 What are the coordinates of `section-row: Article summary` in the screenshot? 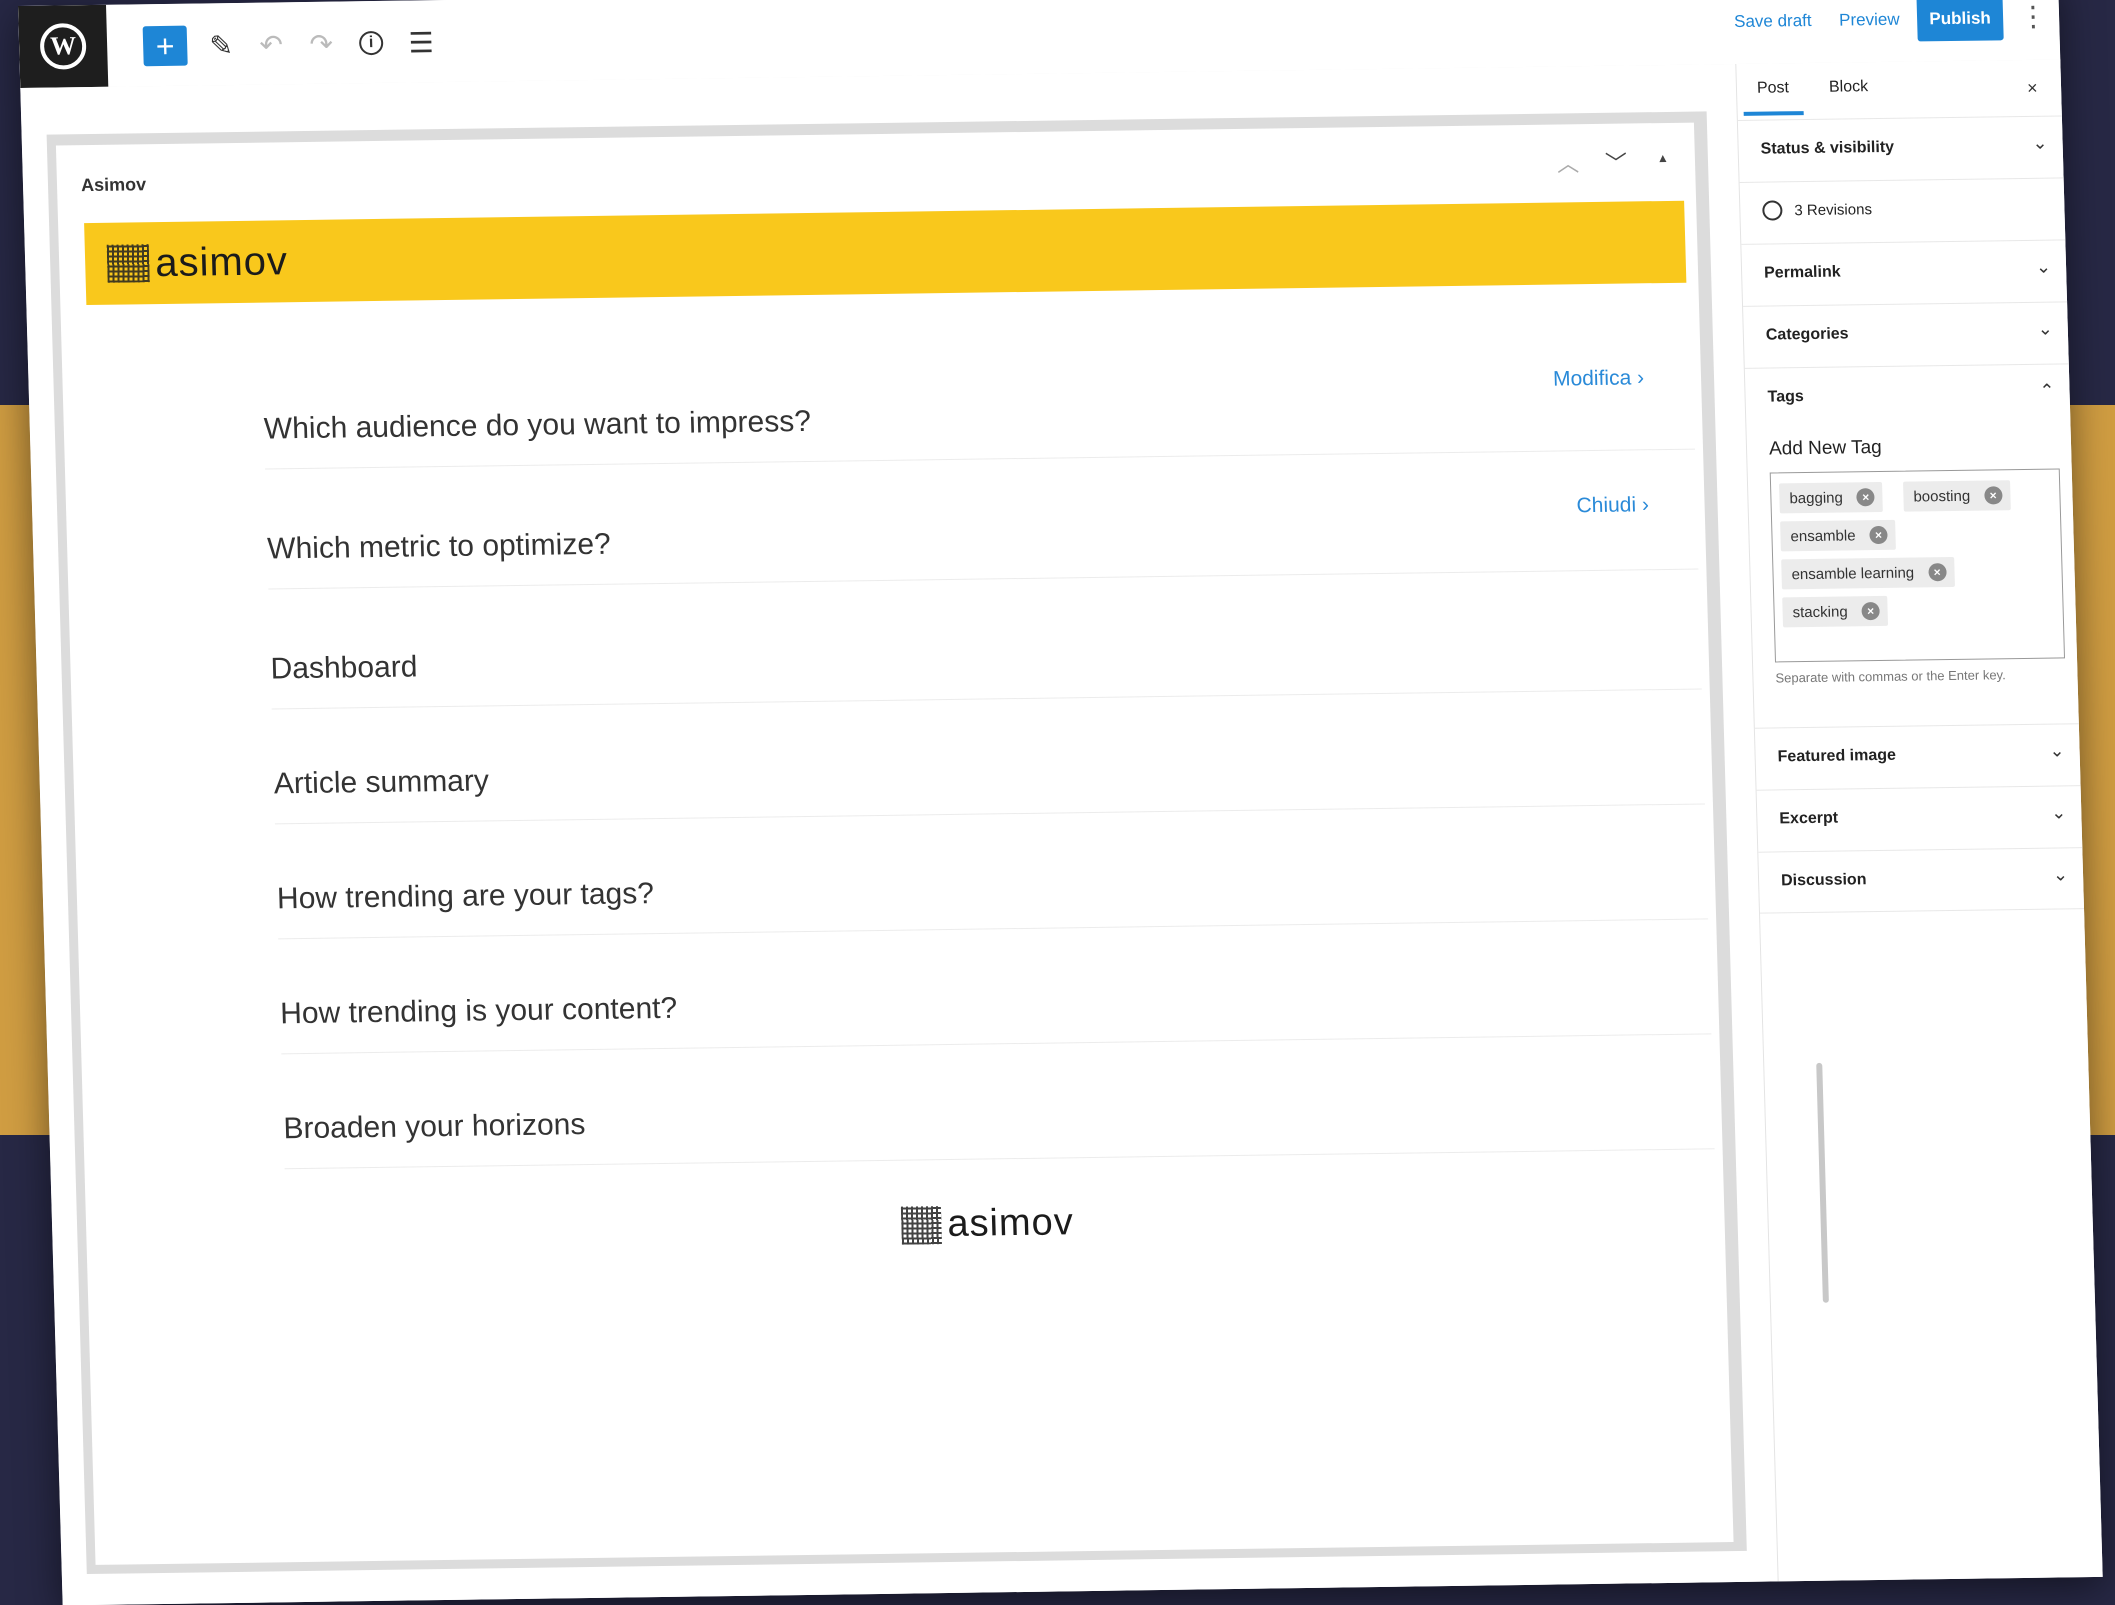 It's located at (989, 786).